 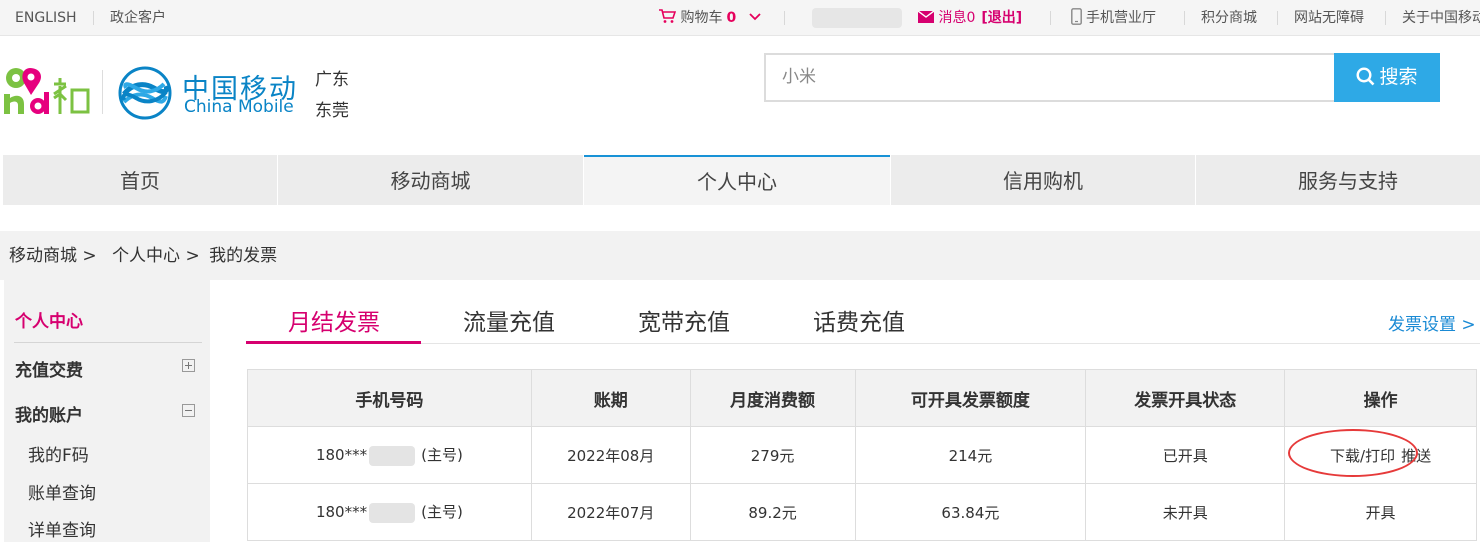 What do you see at coordinates (610, 455) in the screenshot?
I see `period-cell: 2022年08月` at bounding box center [610, 455].